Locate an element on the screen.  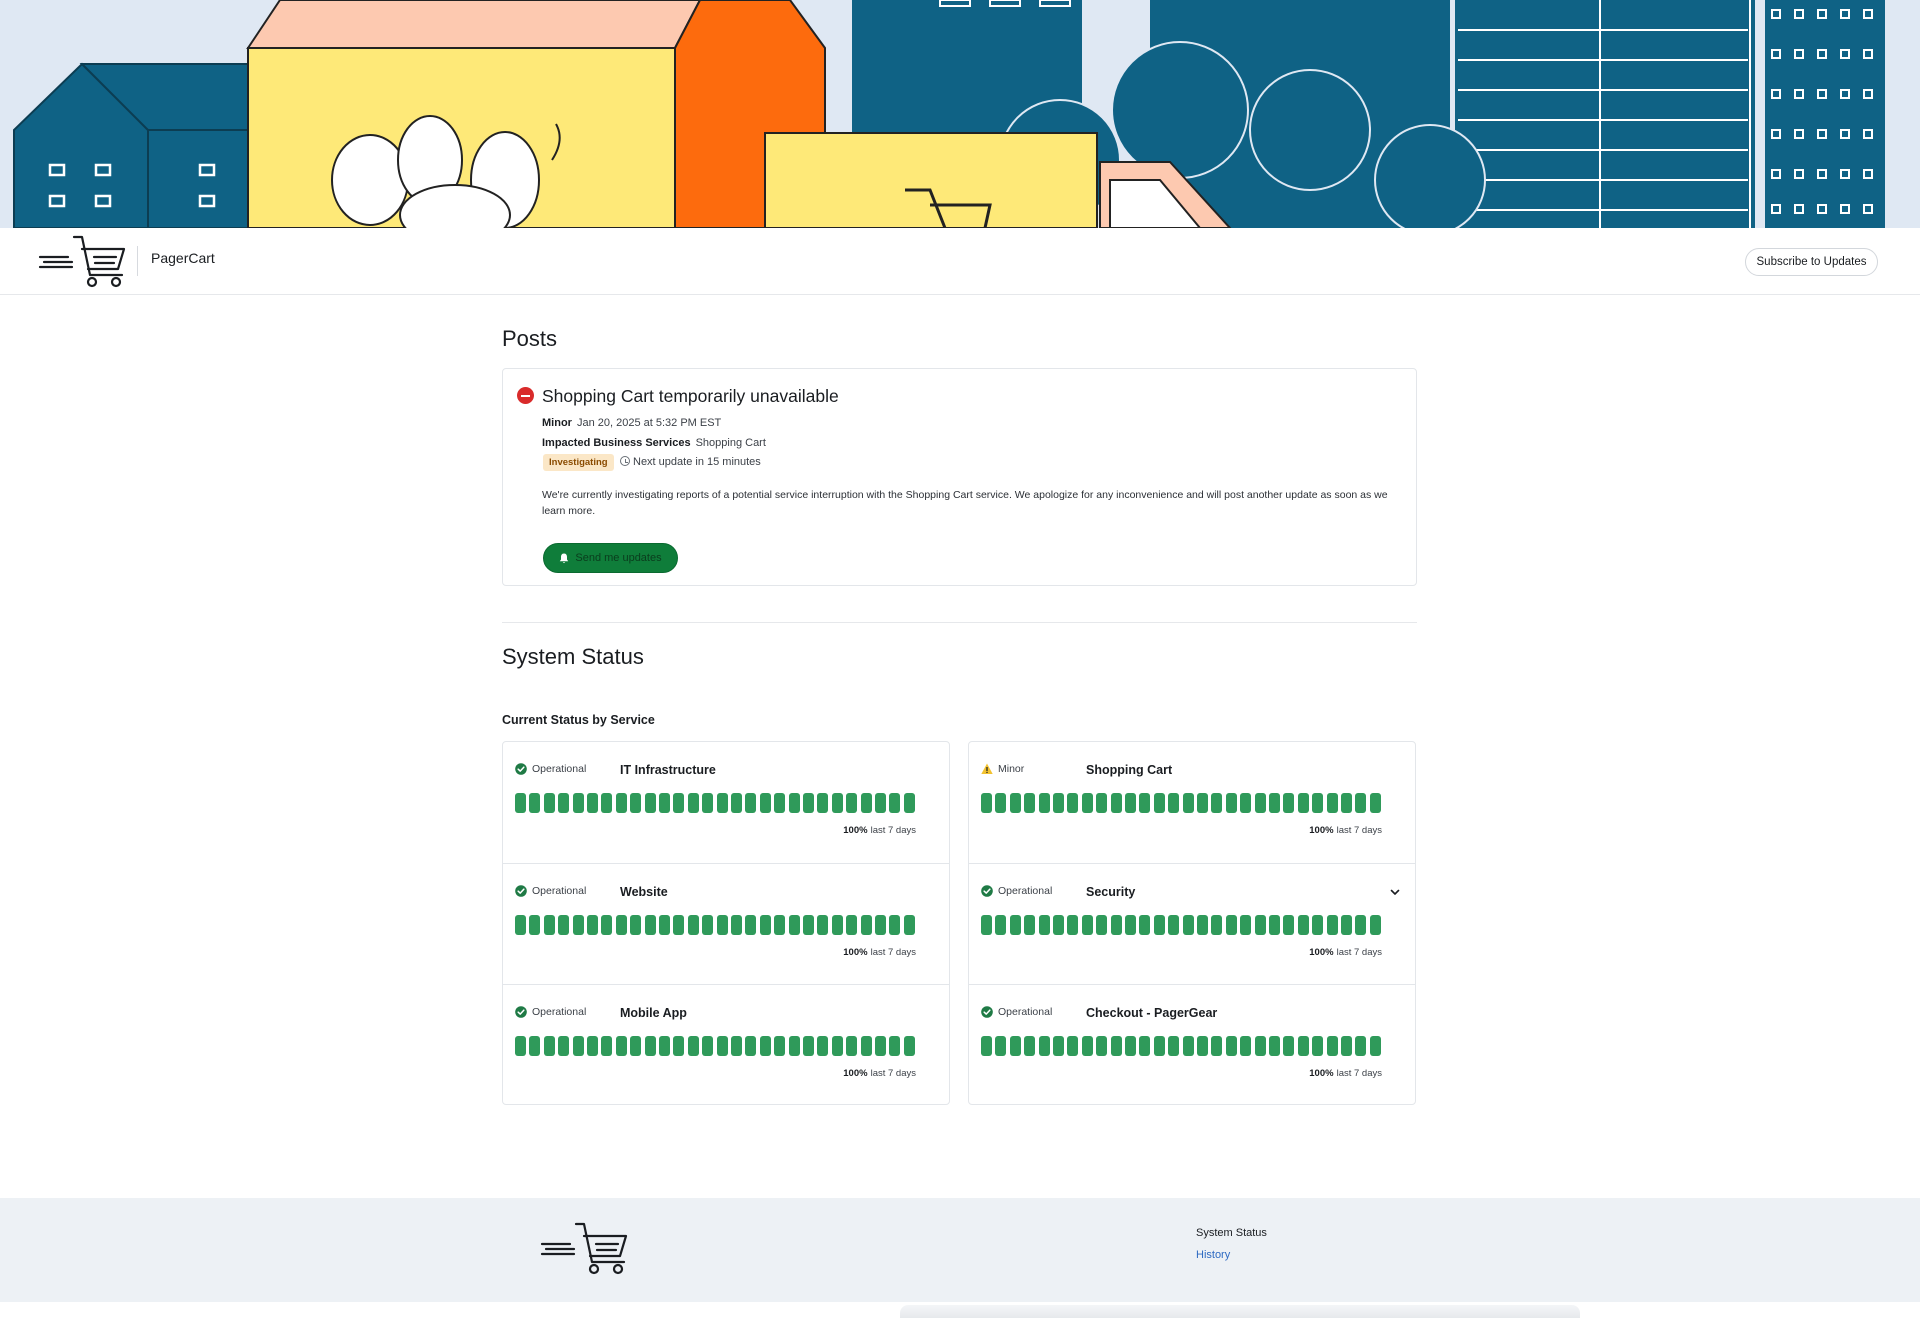
pagercart-logo is located at coordinates (83, 262).